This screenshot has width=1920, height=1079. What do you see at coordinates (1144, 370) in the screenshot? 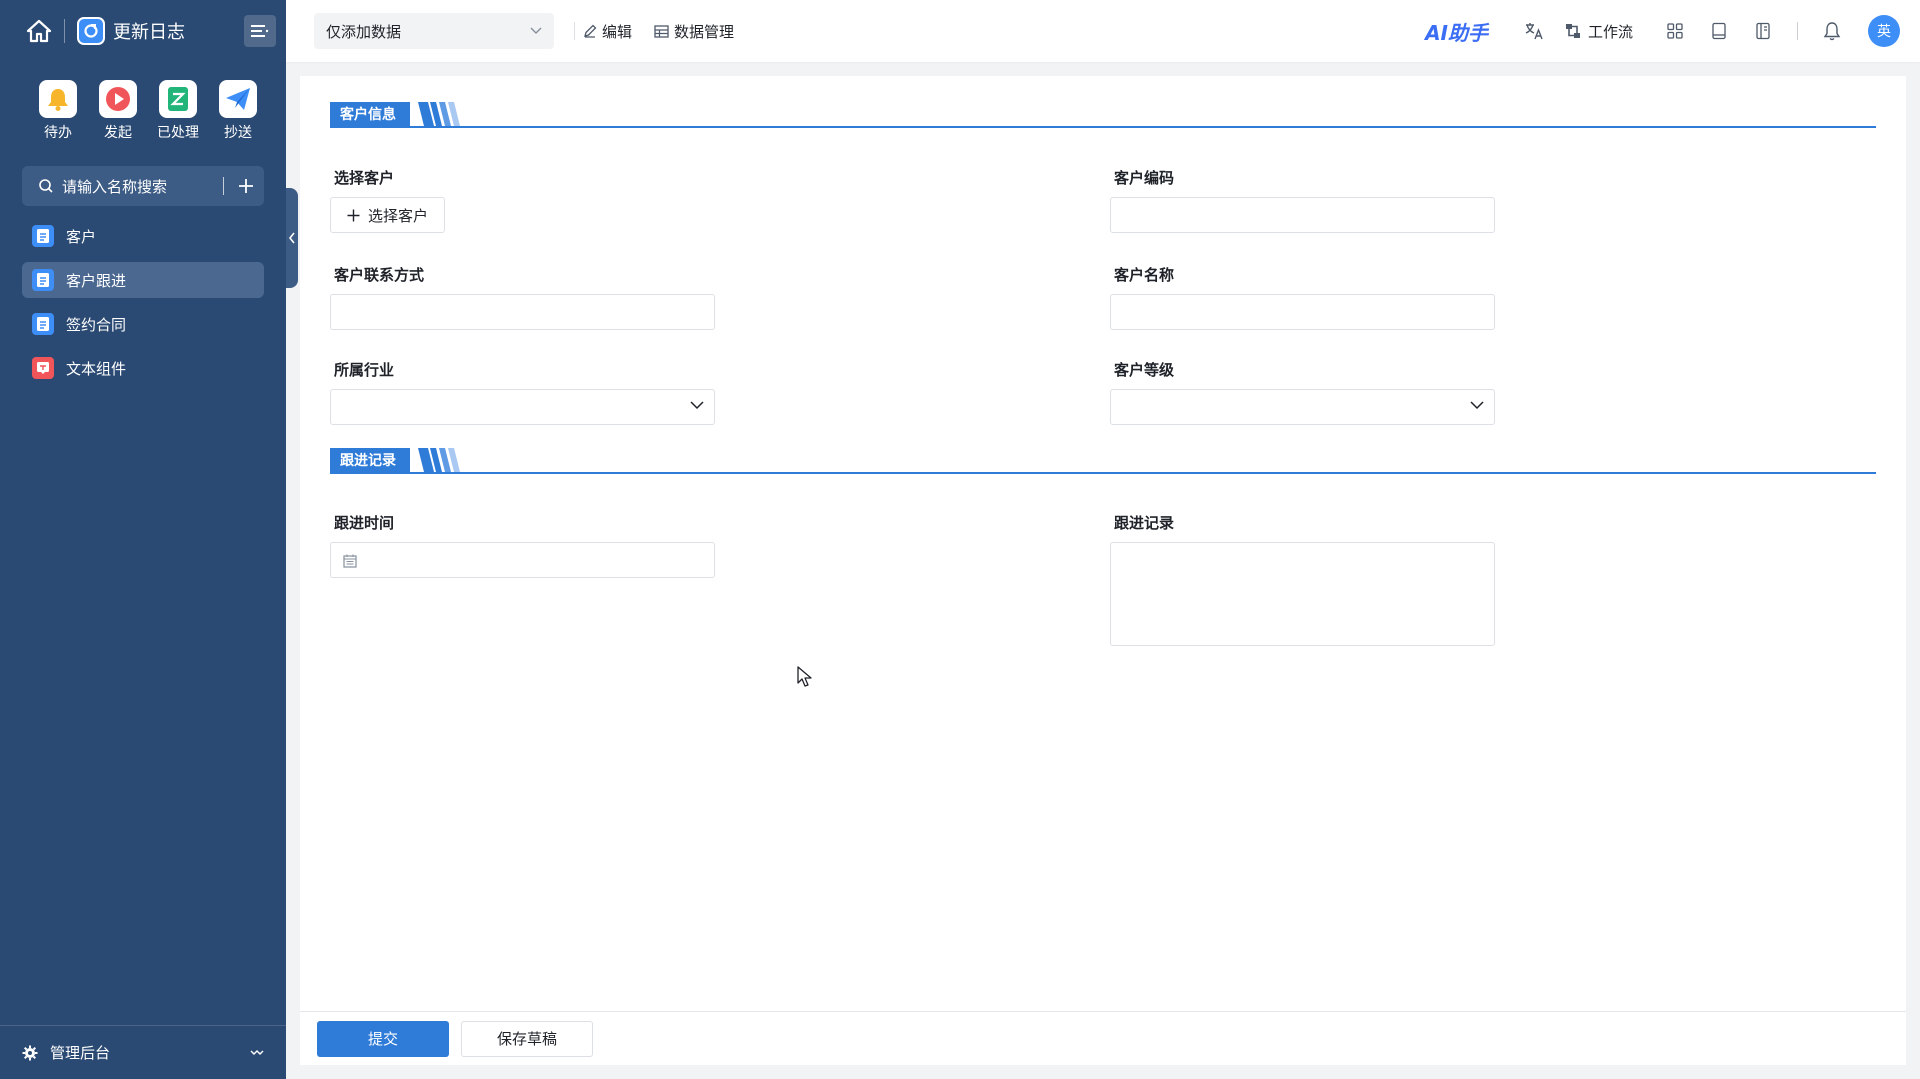
I see `customer-level-label: 客户等级` at bounding box center [1144, 370].